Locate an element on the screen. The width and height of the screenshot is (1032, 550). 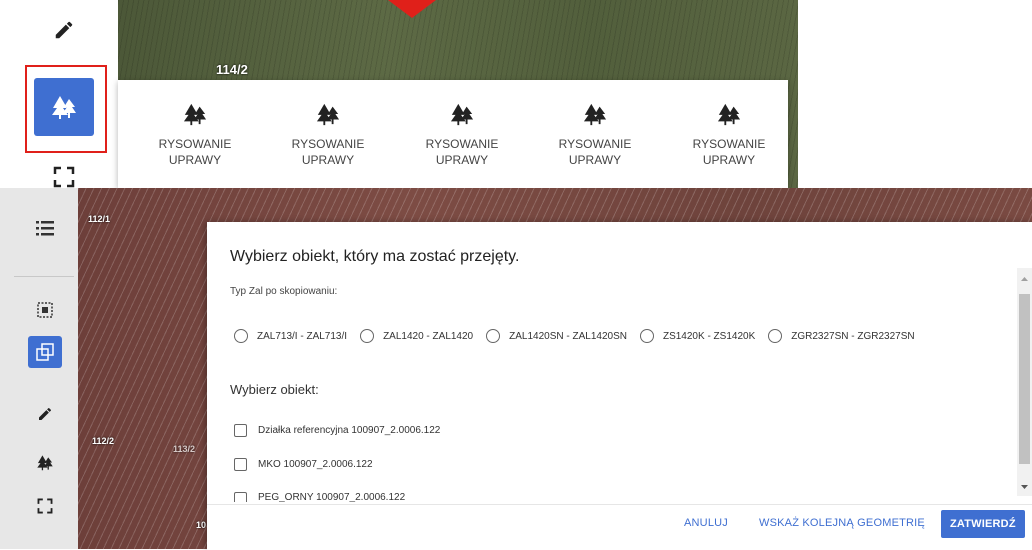
parcel-label: 112/1 is located at coordinates (99, 219).